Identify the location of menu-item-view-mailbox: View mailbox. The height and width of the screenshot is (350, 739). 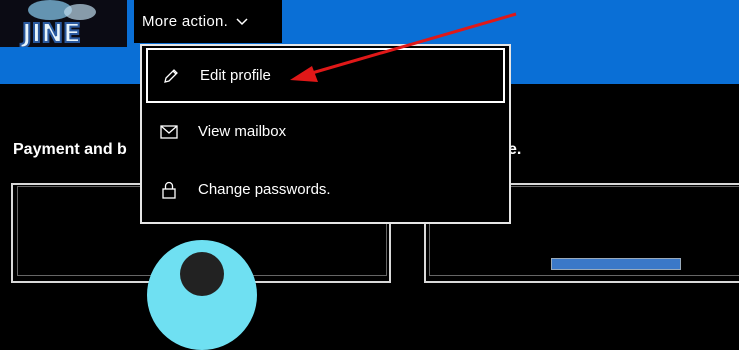
(325, 131).